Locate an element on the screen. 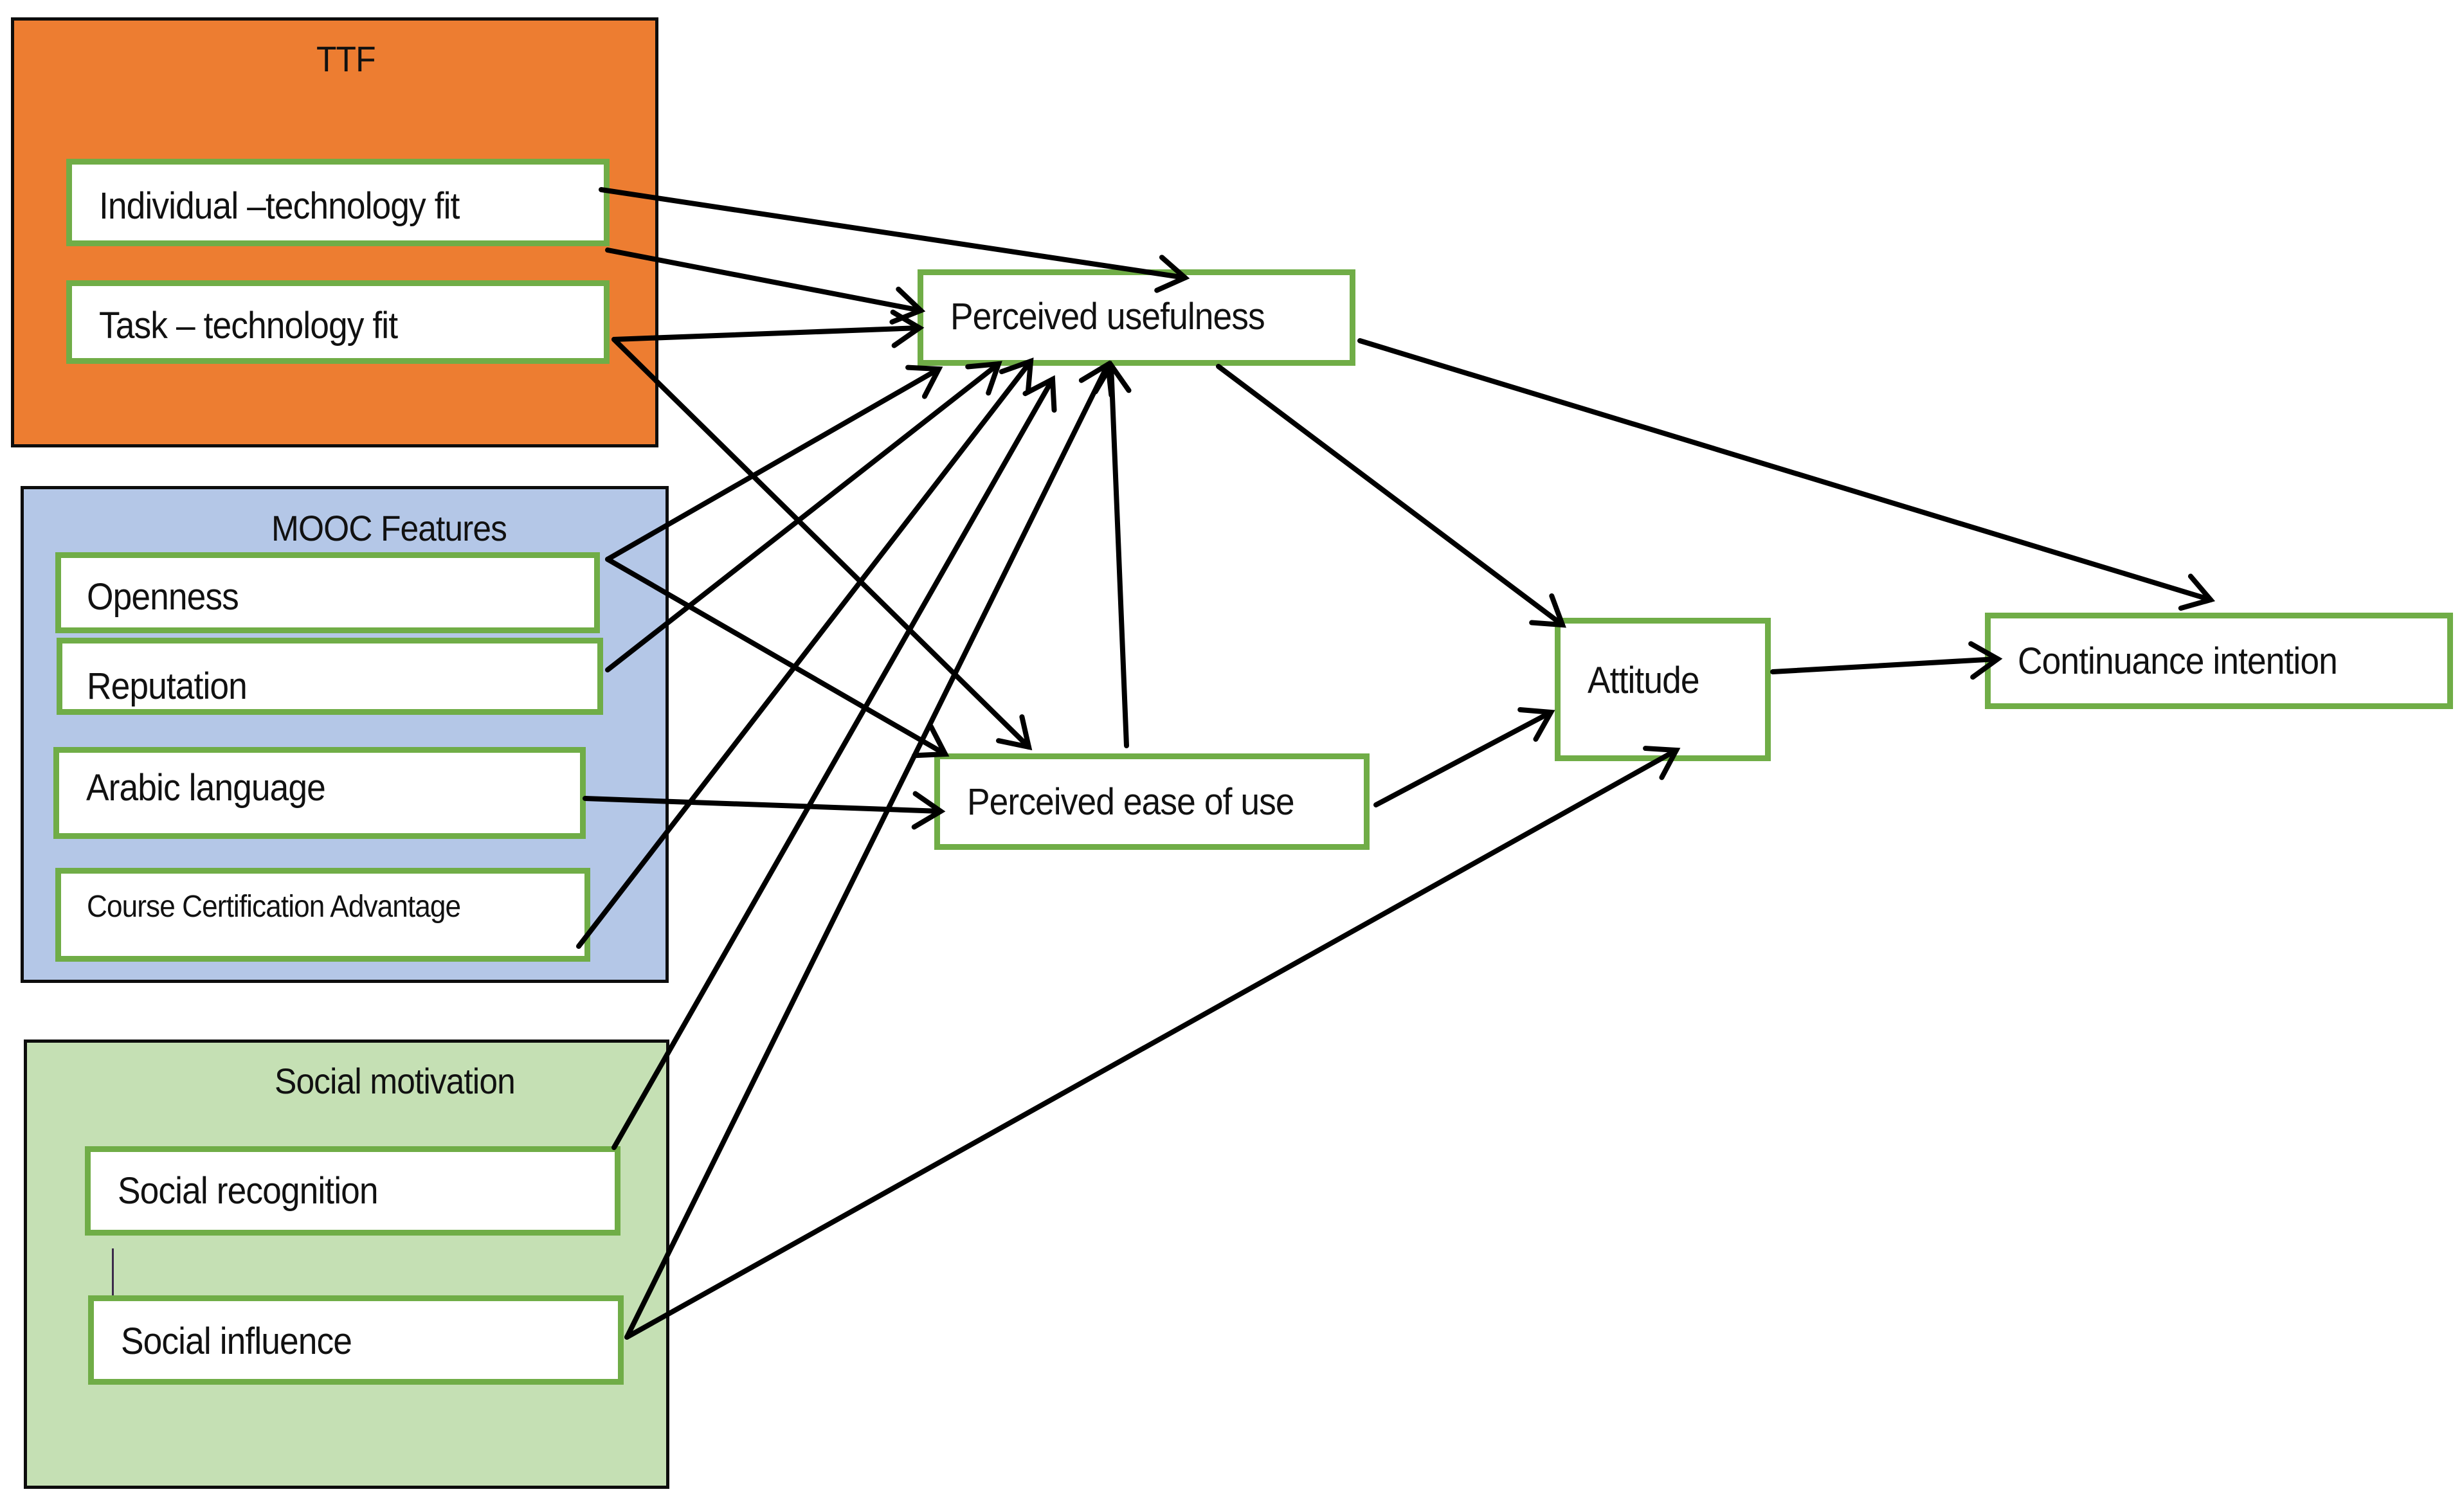 The height and width of the screenshot is (1512, 2462). edge-attitude-to-ci is located at coordinates (1886, 661).